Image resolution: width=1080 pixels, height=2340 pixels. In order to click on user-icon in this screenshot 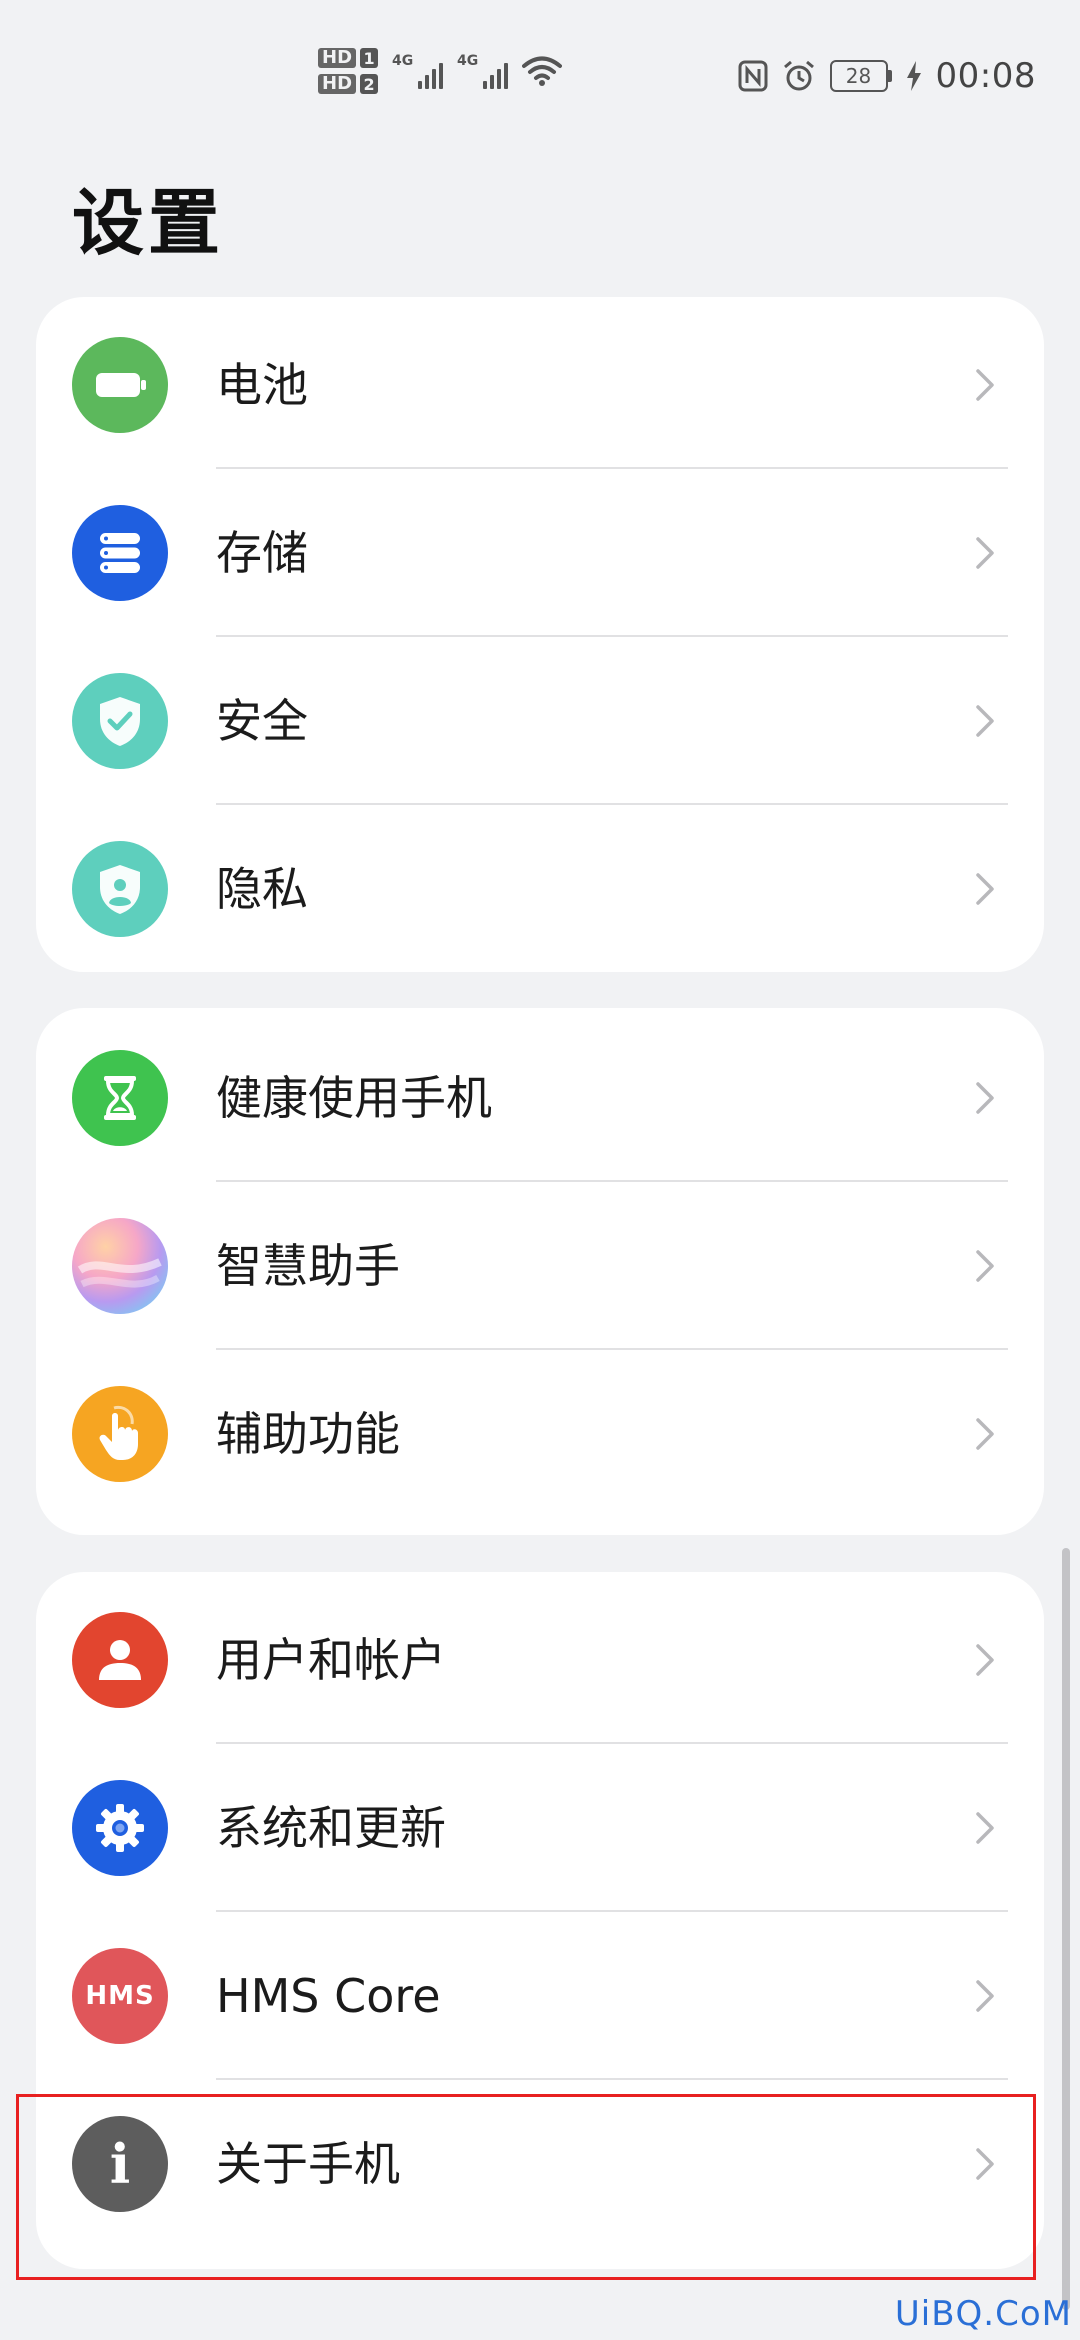, I will do `click(120, 1660)`.